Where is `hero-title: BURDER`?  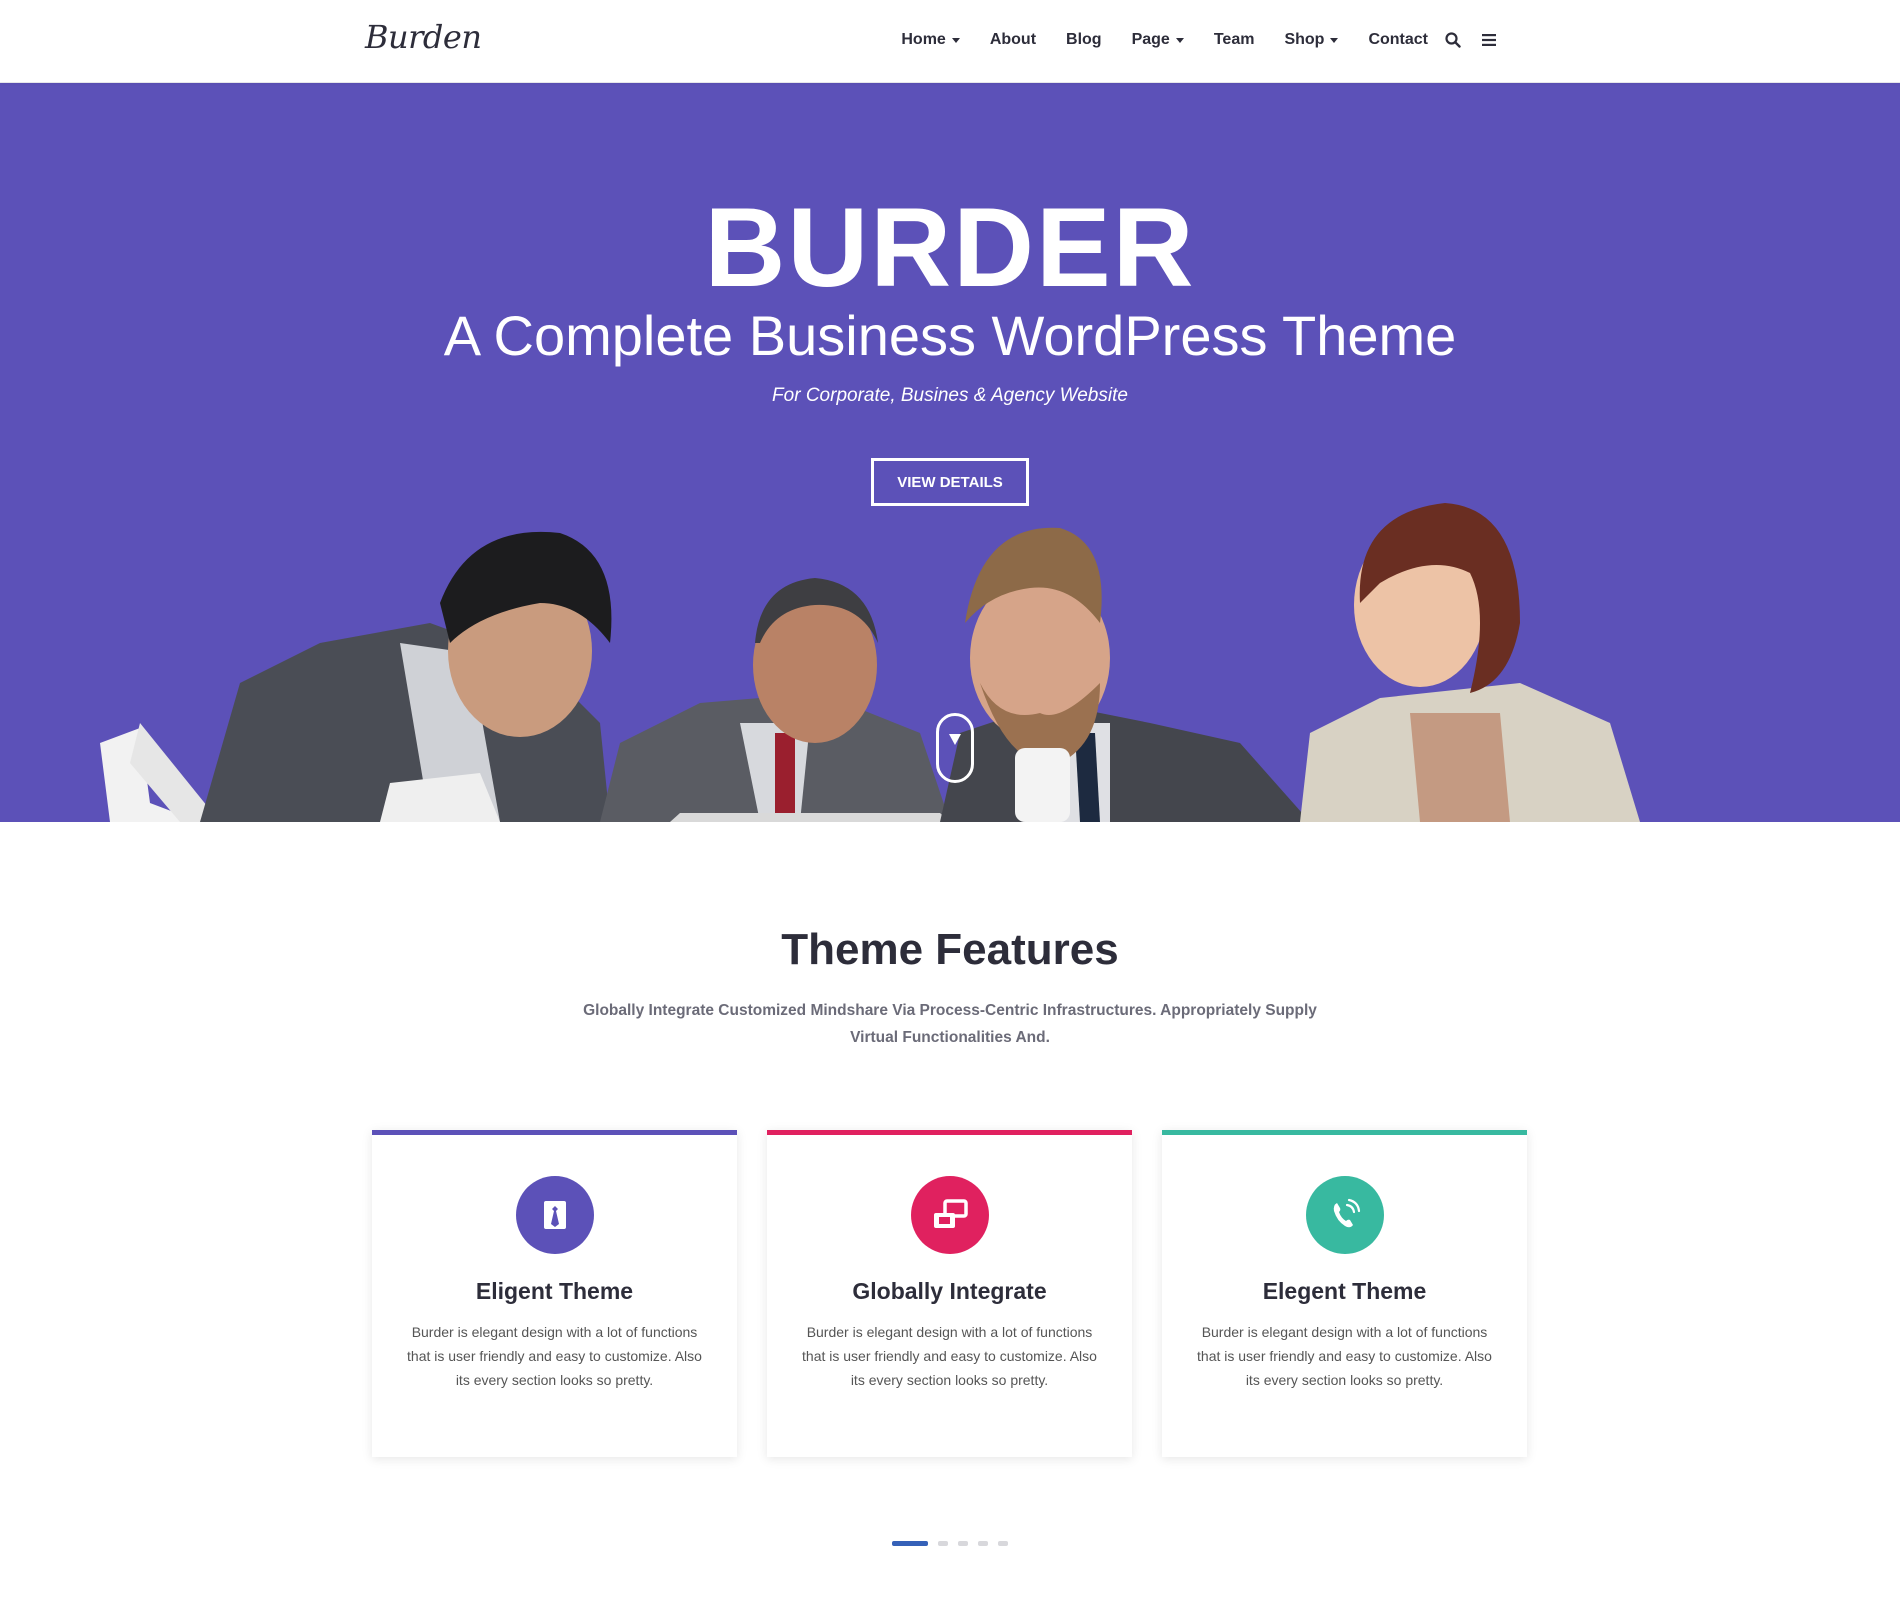 hero-title: BURDER is located at coordinates (950, 247).